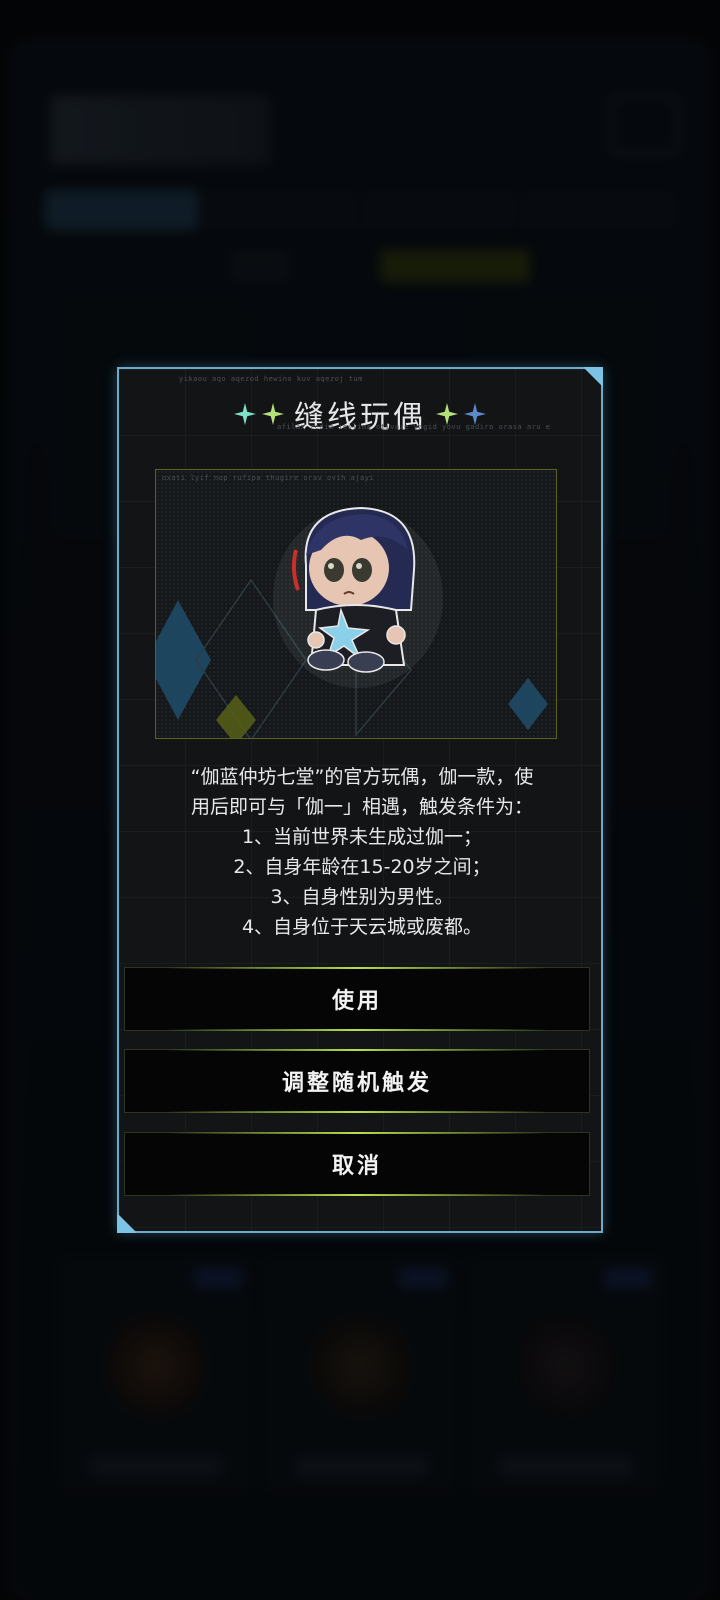 The height and width of the screenshot is (1600, 720). I want to click on adjust-random-trigger-button: 调整随机触发, so click(357, 1081).